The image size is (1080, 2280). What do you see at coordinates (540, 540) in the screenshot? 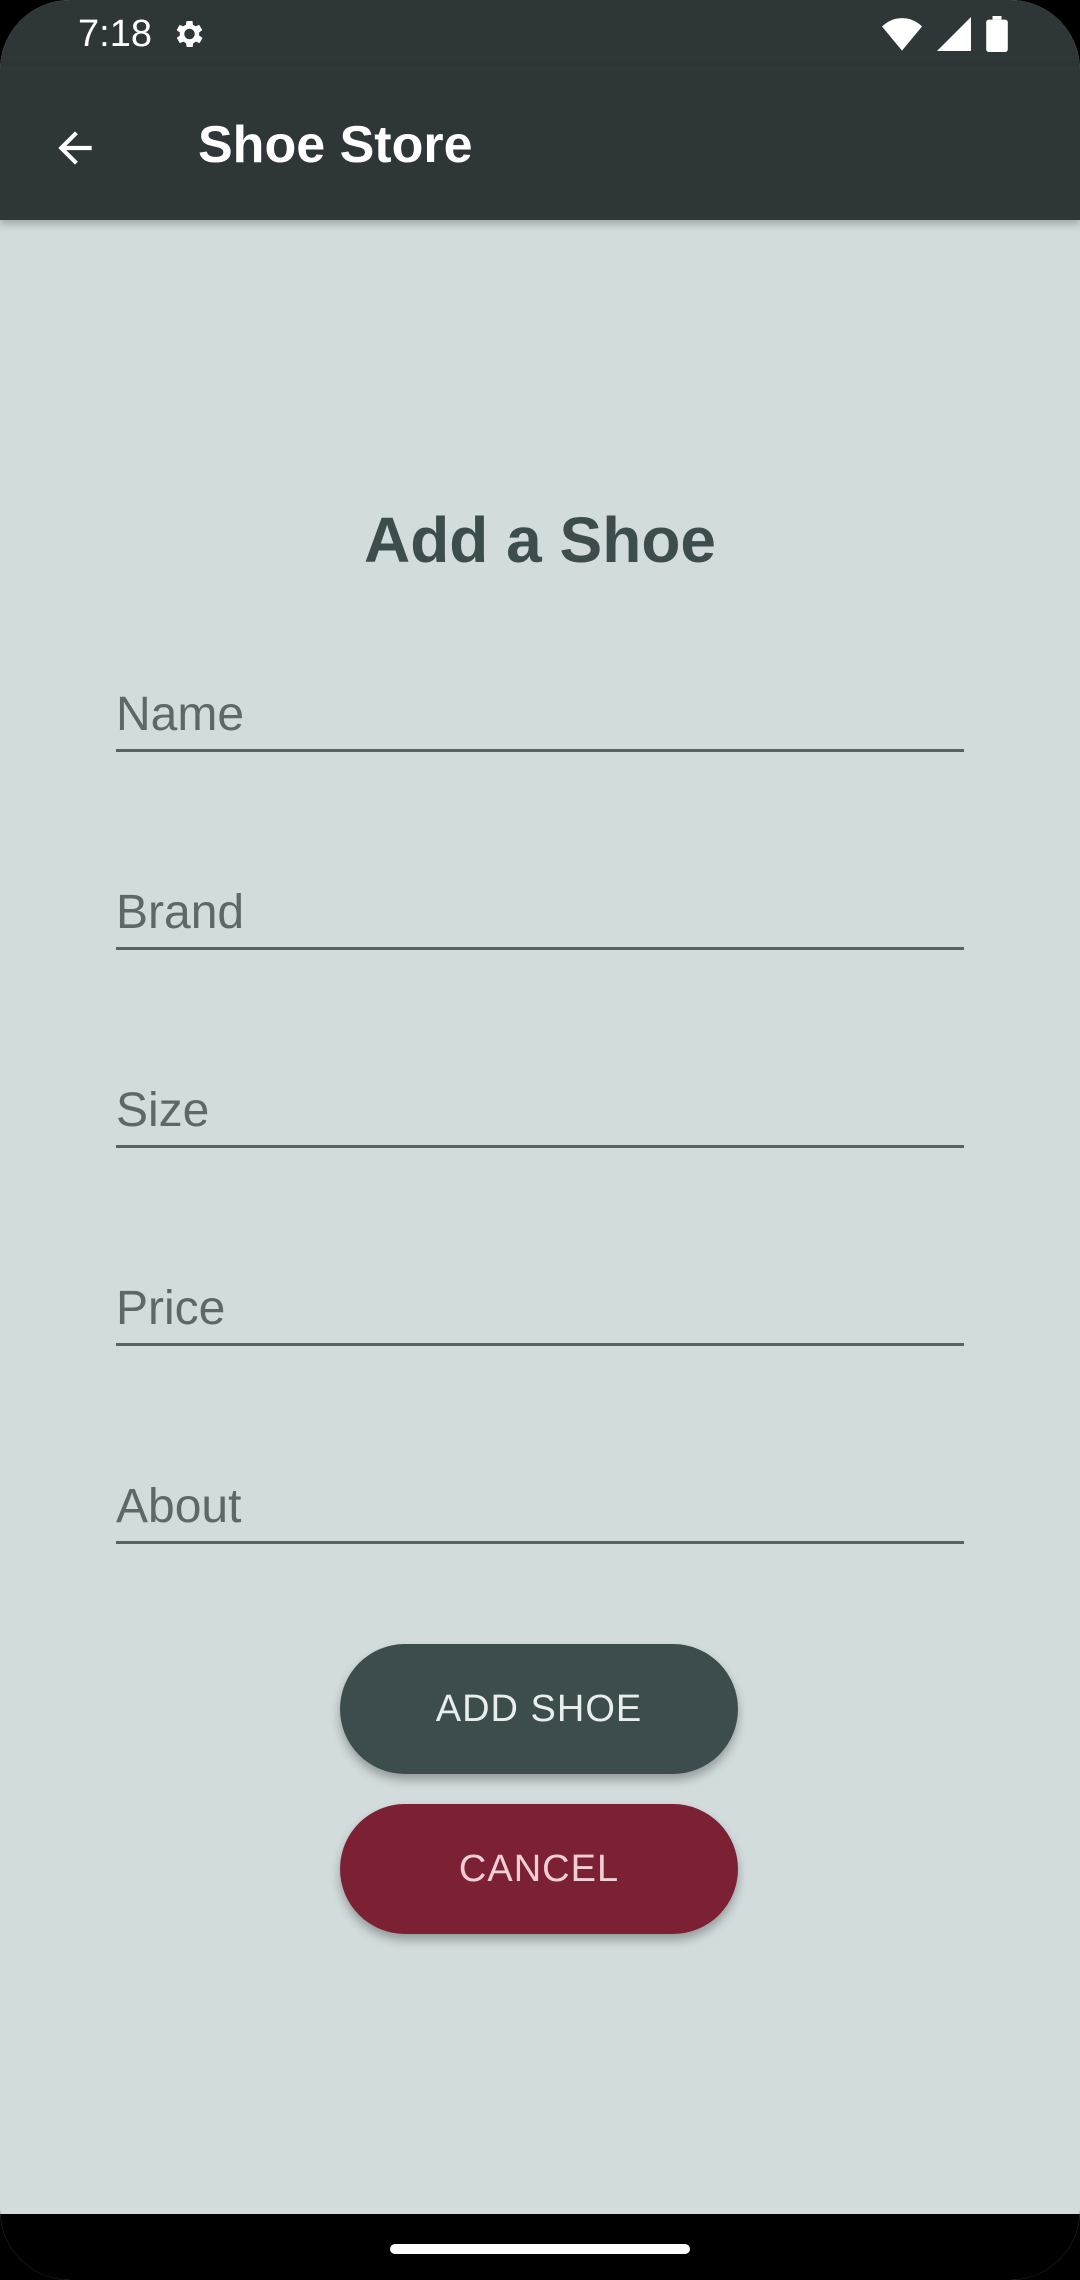
I see `page-title: Add a Shoe` at bounding box center [540, 540].